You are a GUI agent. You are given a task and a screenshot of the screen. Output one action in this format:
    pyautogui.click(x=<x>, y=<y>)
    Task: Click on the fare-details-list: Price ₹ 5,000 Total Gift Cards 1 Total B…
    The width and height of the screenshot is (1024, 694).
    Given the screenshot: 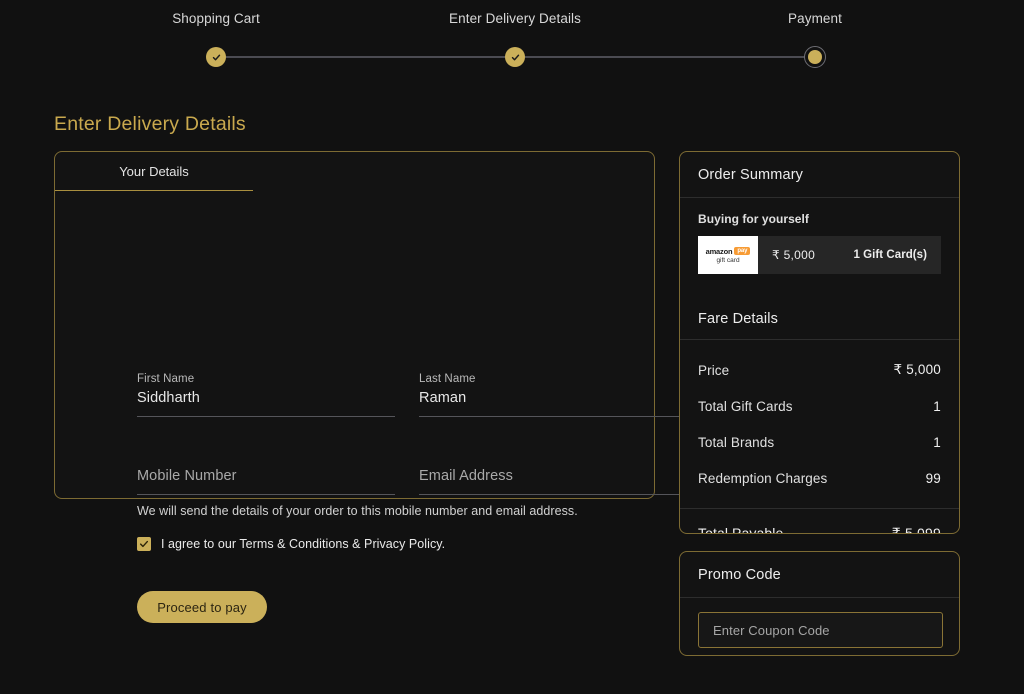 What is the action you would take?
    pyautogui.click(x=819, y=423)
    